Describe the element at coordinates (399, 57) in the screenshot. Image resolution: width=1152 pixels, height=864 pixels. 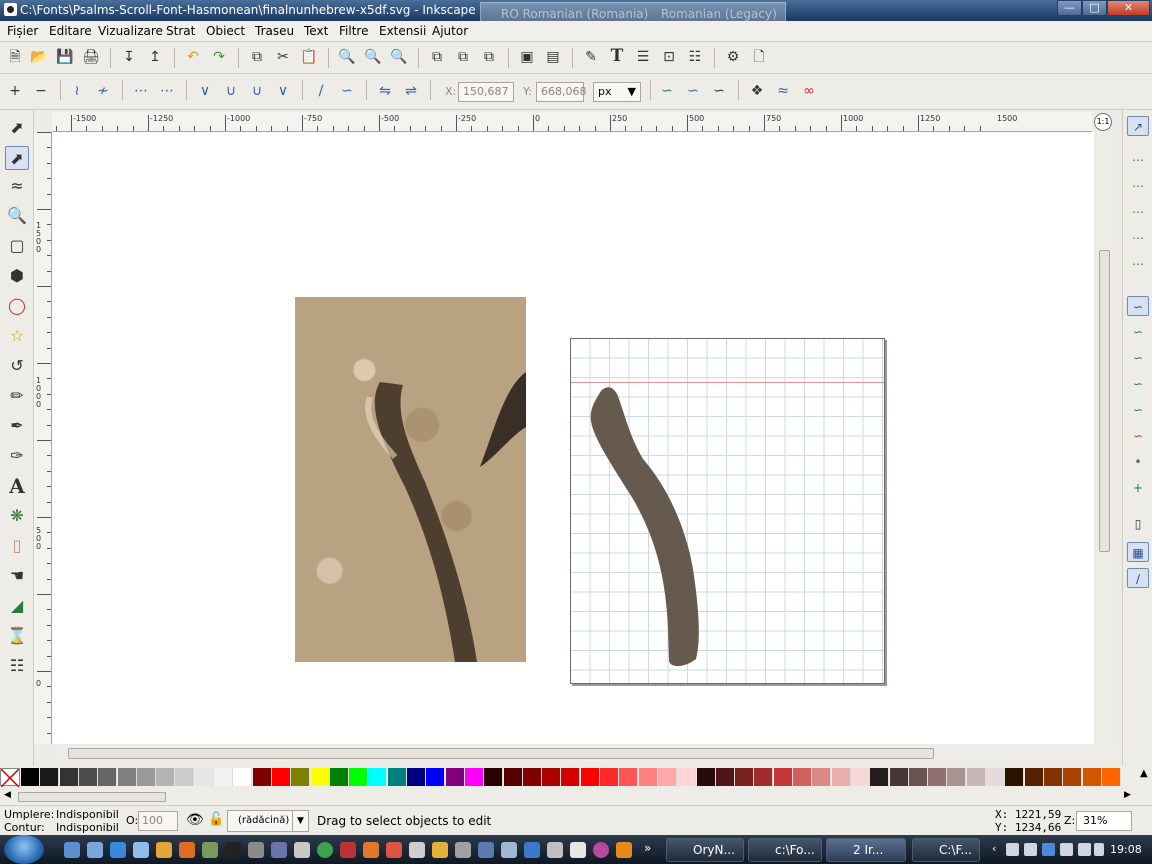
I see `zoom-page-icon: 🔍` at that location.